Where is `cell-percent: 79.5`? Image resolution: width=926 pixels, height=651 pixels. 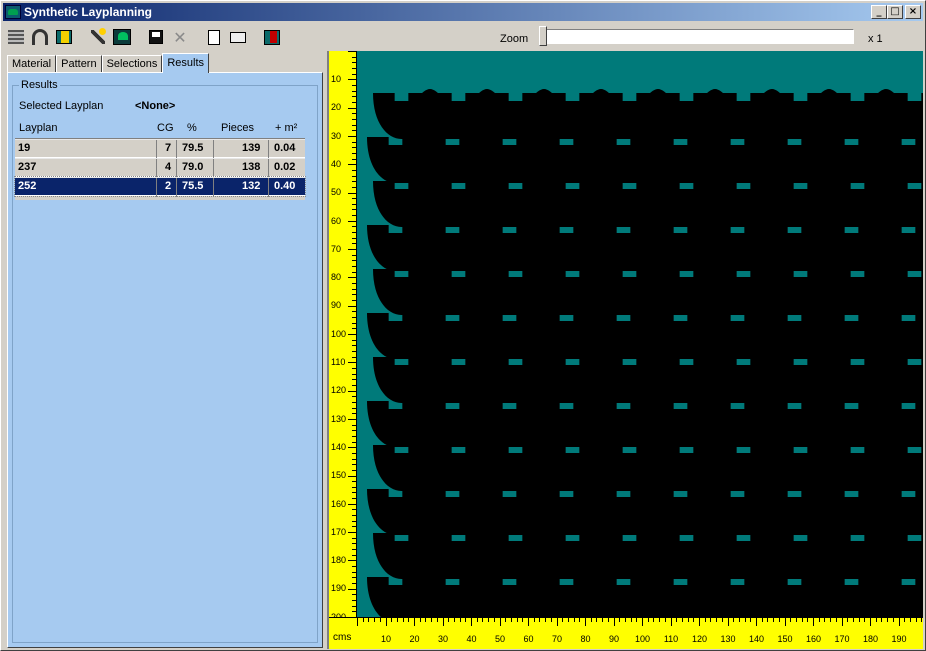
cell-percent: 79.5 is located at coordinates (193, 148).